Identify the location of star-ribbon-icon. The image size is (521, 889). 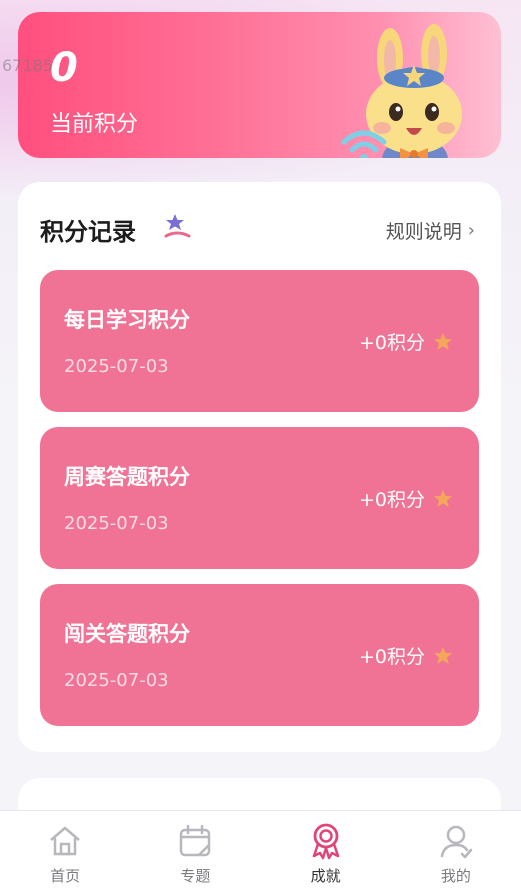
(177, 226).